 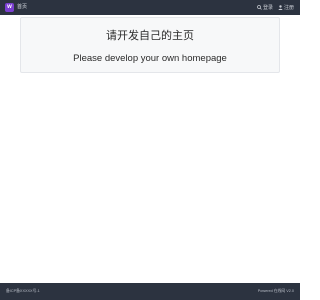 I want to click on login-link: 登录, so click(x=265, y=7).